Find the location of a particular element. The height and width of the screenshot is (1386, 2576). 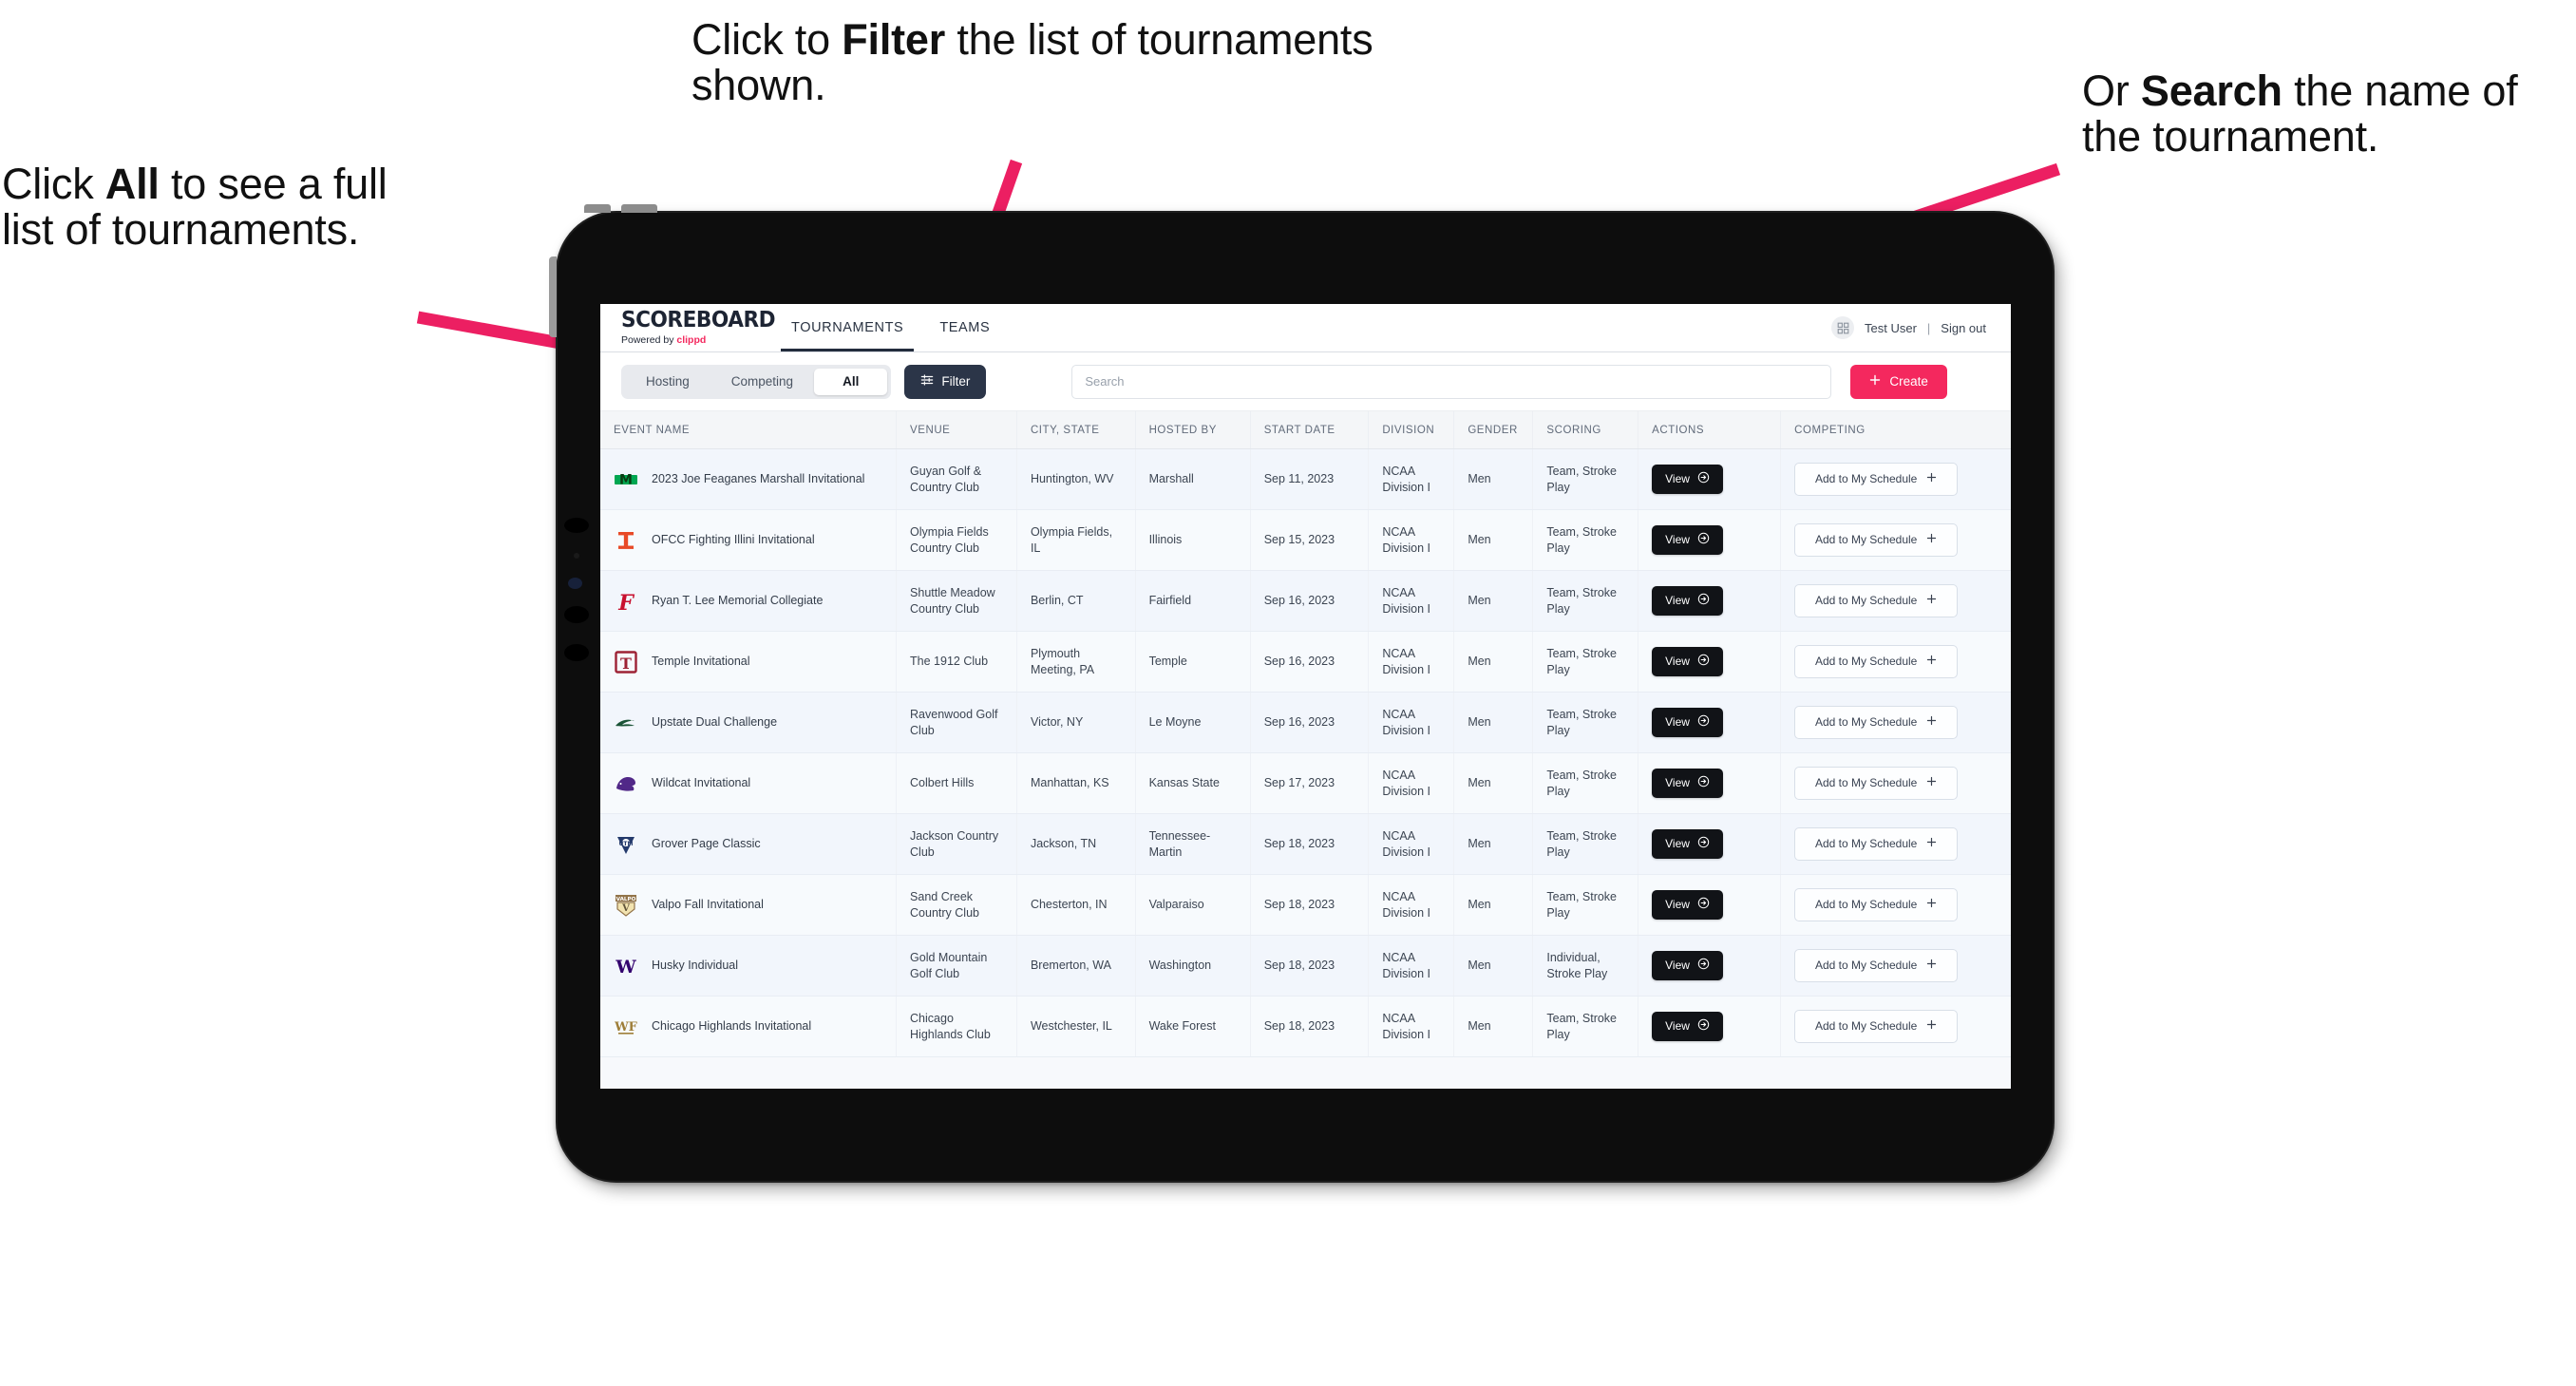

cell-city-state: Berlin, CT is located at coordinates (1076, 601).